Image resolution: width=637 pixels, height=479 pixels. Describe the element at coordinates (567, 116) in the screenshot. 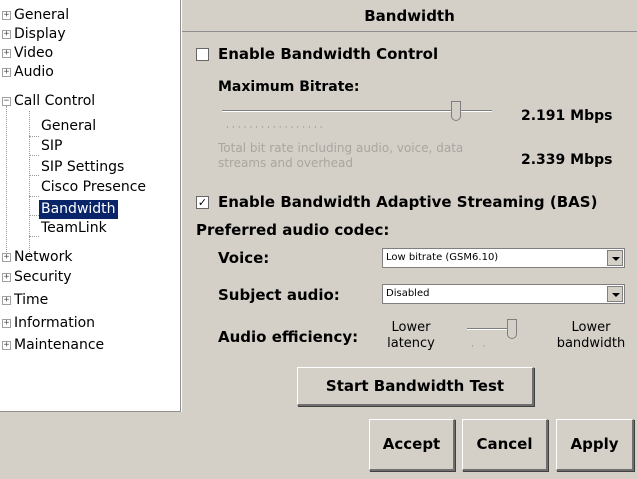

I see `max-bitrate-value: 2.191 Mbps` at that location.